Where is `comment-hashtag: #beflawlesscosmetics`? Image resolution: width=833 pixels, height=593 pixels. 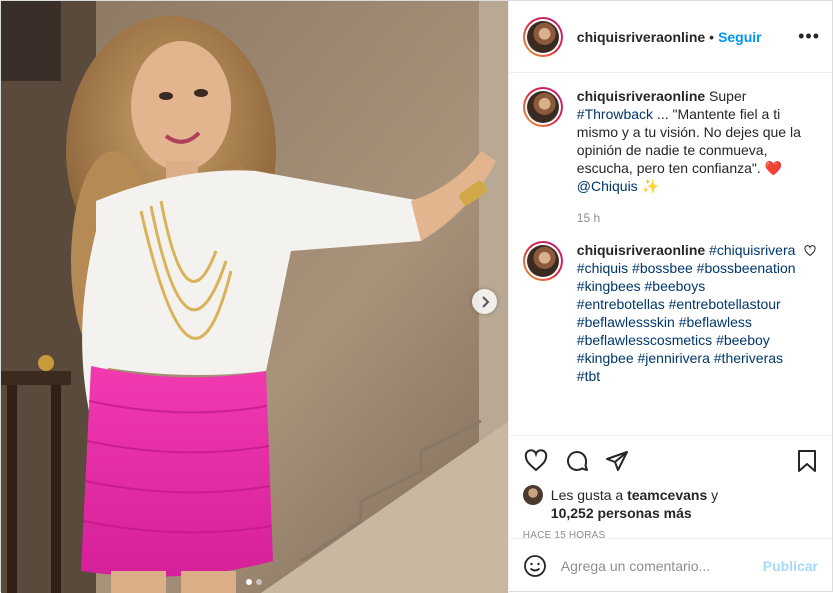
comment-hashtag: #beflawlesscosmetics is located at coordinates (644, 340).